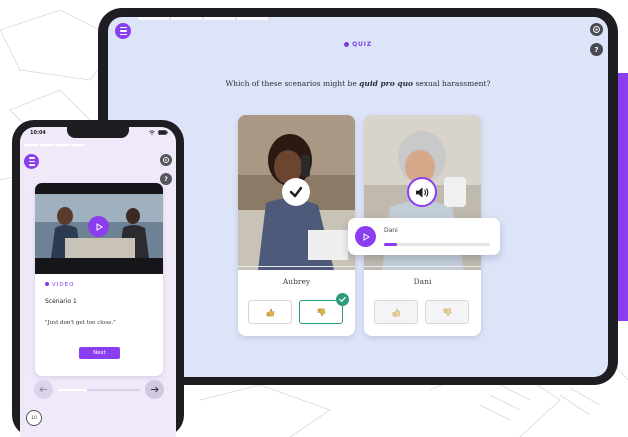 The height and width of the screenshot is (437, 628). I want to click on tablet-progress, so click(203, 18).